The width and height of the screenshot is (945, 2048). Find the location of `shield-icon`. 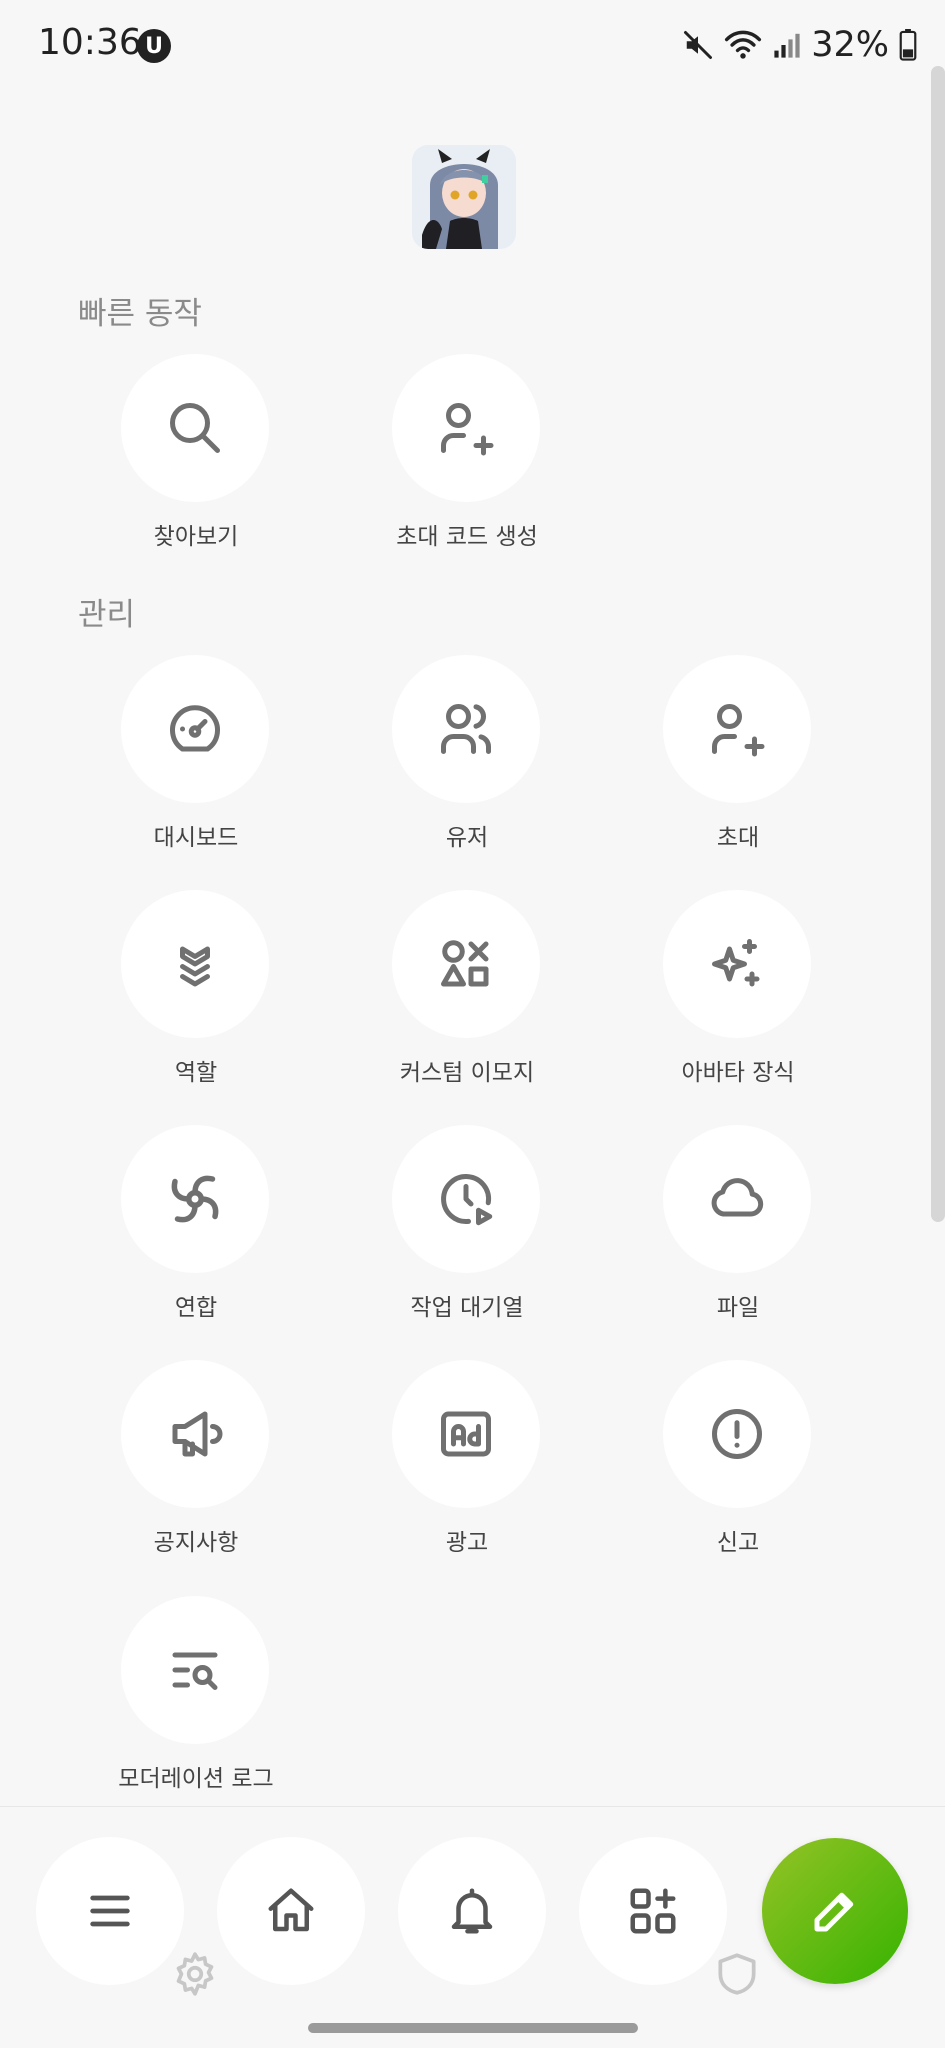

shield-icon is located at coordinates (737, 1974).